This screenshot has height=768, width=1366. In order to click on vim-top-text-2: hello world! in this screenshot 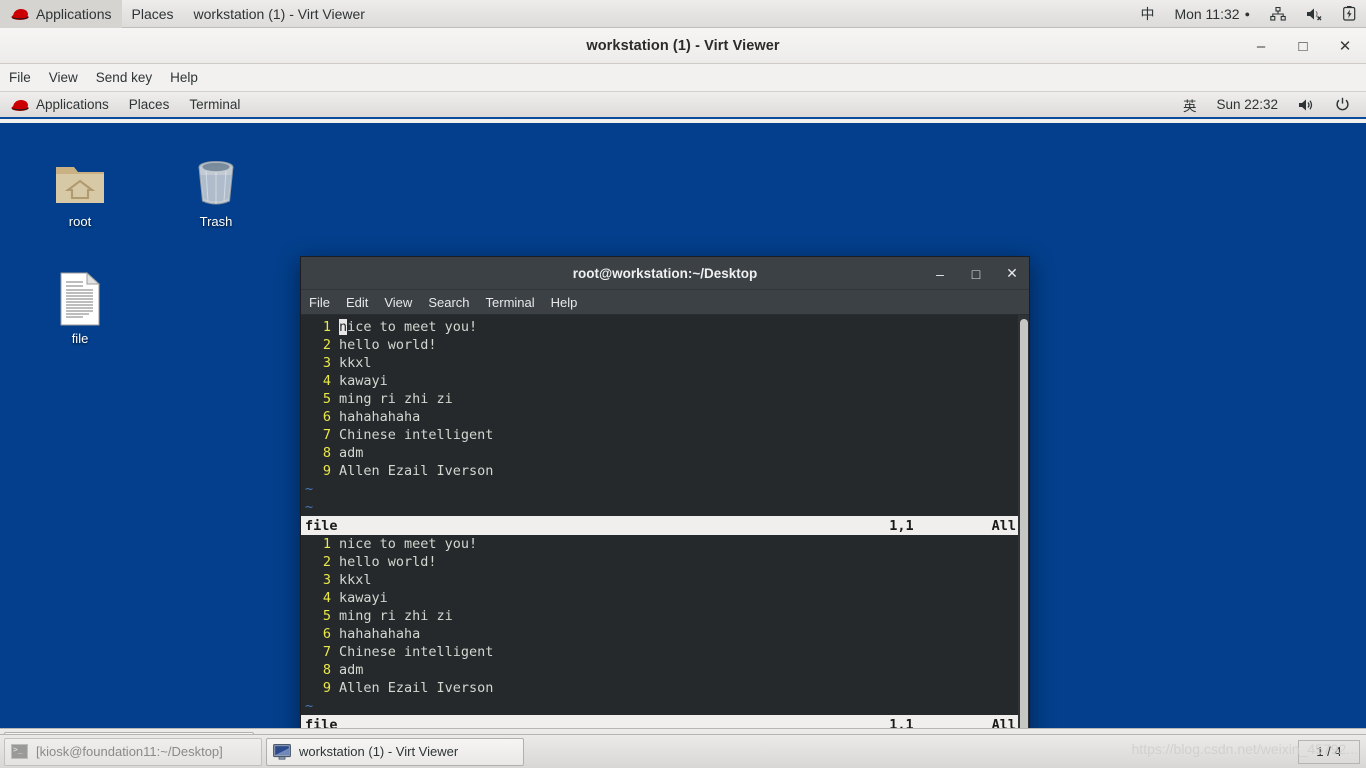, I will do `click(388, 345)`.